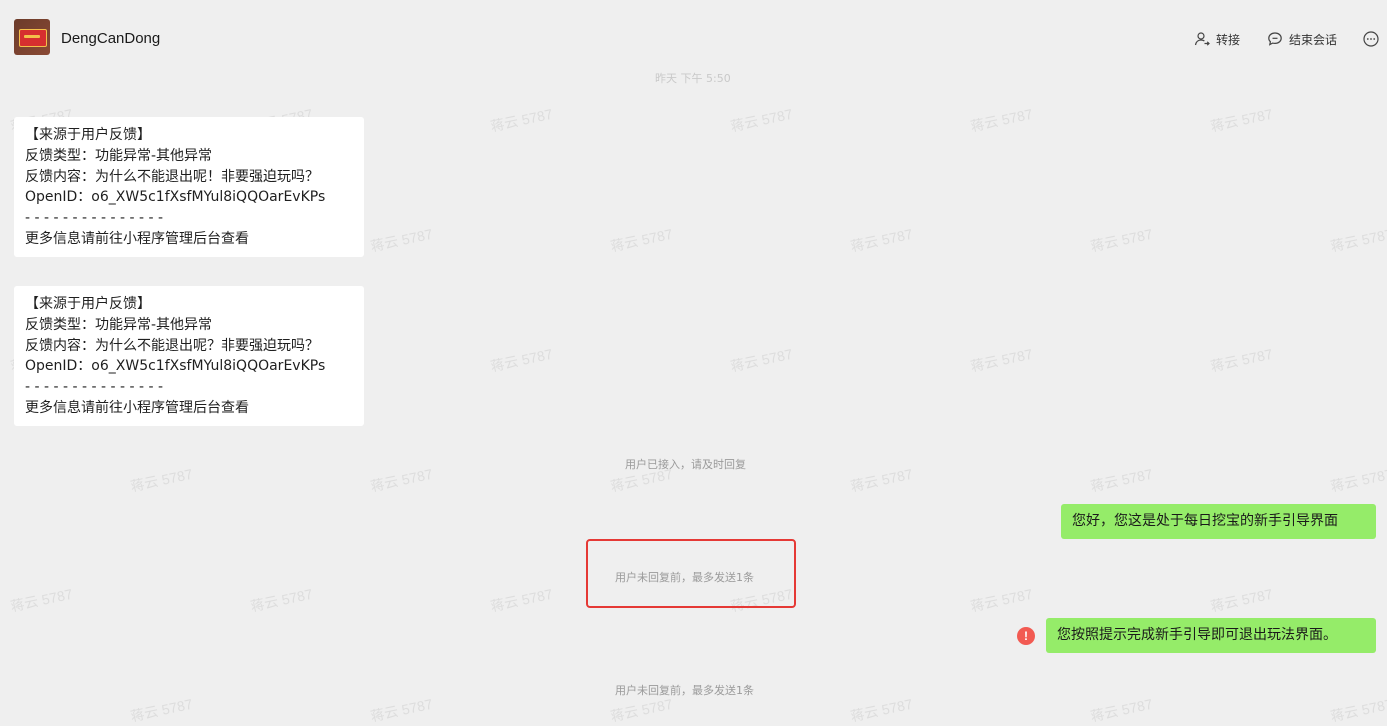 Image resolution: width=1387 pixels, height=726 pixels. Describe the element at coordinates (693, 78) in the screenshot. I see `timestamp: 昨天 下午 5:50` at that location.